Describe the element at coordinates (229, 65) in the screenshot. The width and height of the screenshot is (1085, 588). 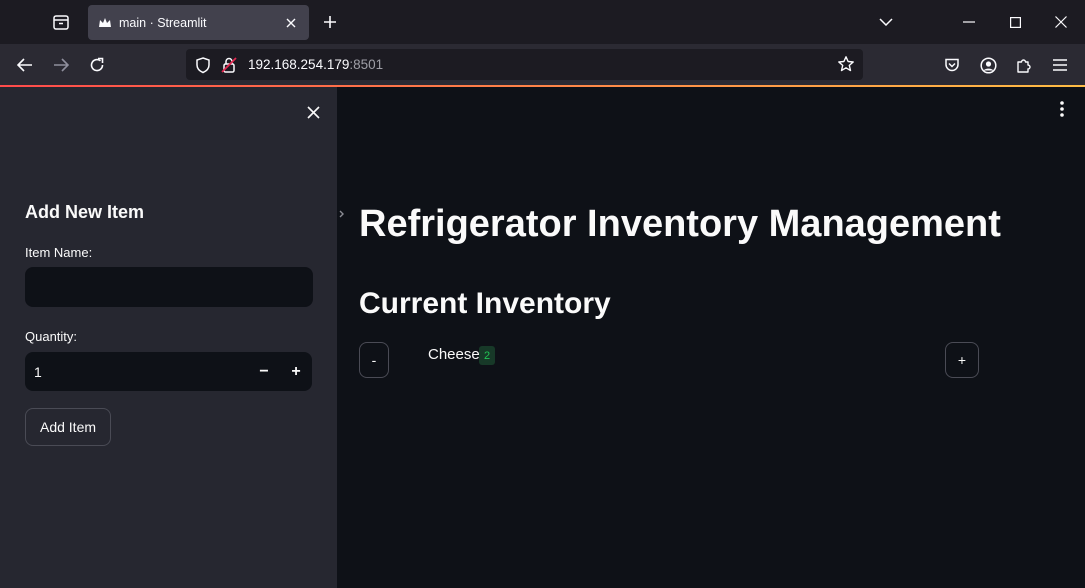
I see `insecure-lock-icon` at that location.